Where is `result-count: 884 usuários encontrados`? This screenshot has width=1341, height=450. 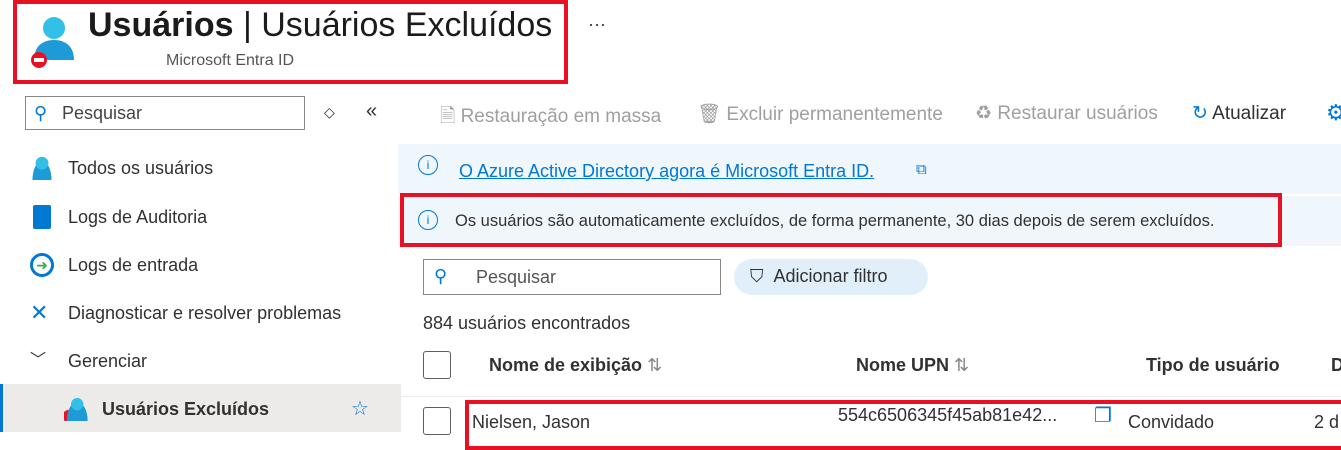 result-count: 884 usuários encontrados is located at coordinates (527, 323).